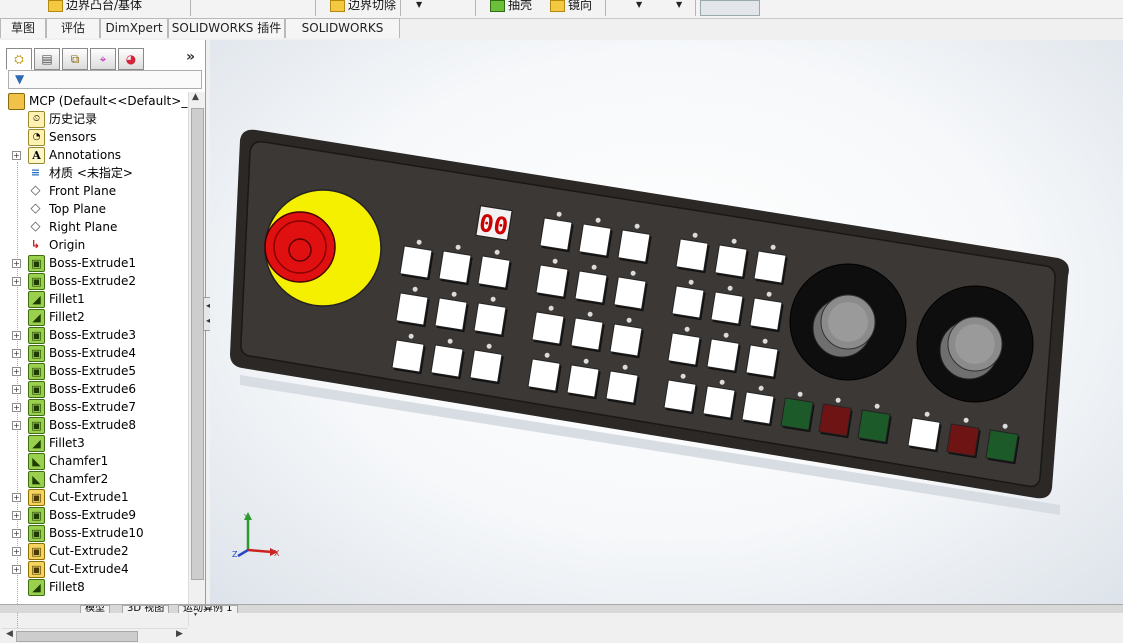 This screenshot has width=1123, height=643. Describe the element at coordinates (36, 155) in the screenshot. I see `annotation-icon: A` at that location.